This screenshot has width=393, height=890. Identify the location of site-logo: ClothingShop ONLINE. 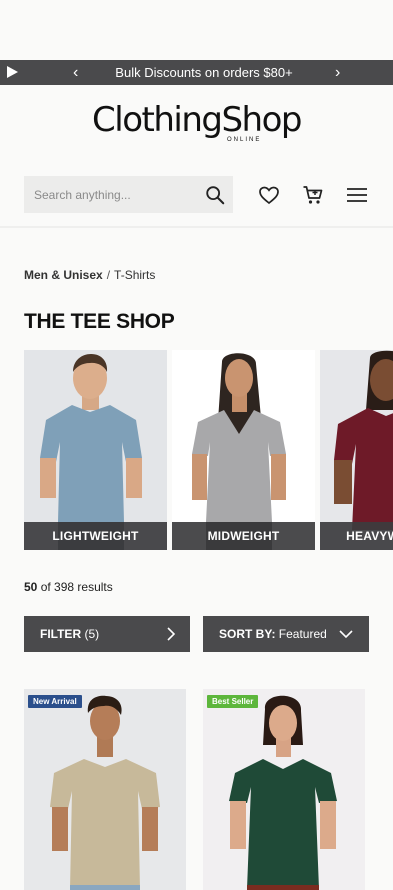
(196, 121).